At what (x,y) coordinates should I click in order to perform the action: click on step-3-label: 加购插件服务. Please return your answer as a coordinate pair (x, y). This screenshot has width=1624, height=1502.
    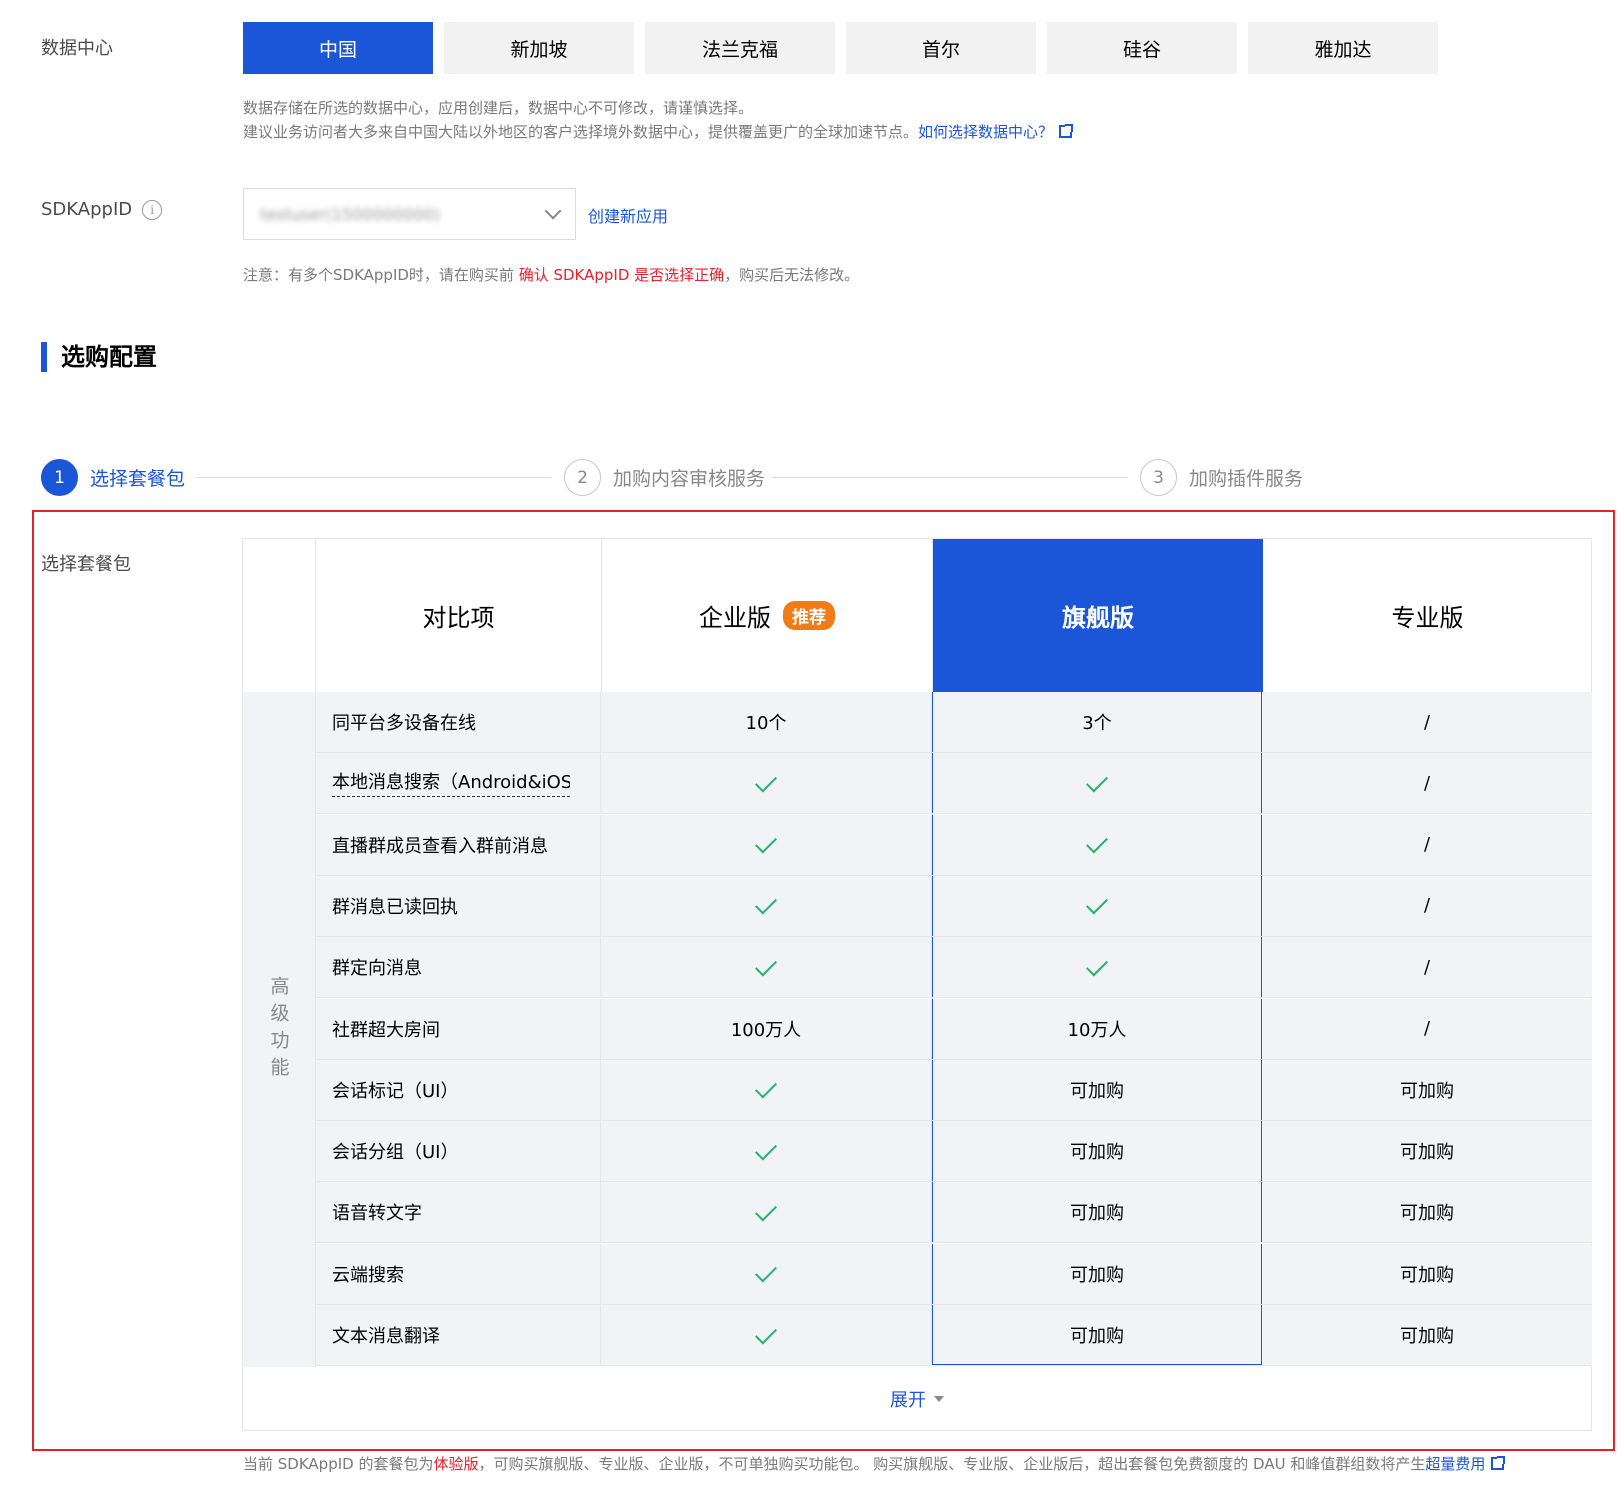
    Looking at the image, I should click on (1246, 479).